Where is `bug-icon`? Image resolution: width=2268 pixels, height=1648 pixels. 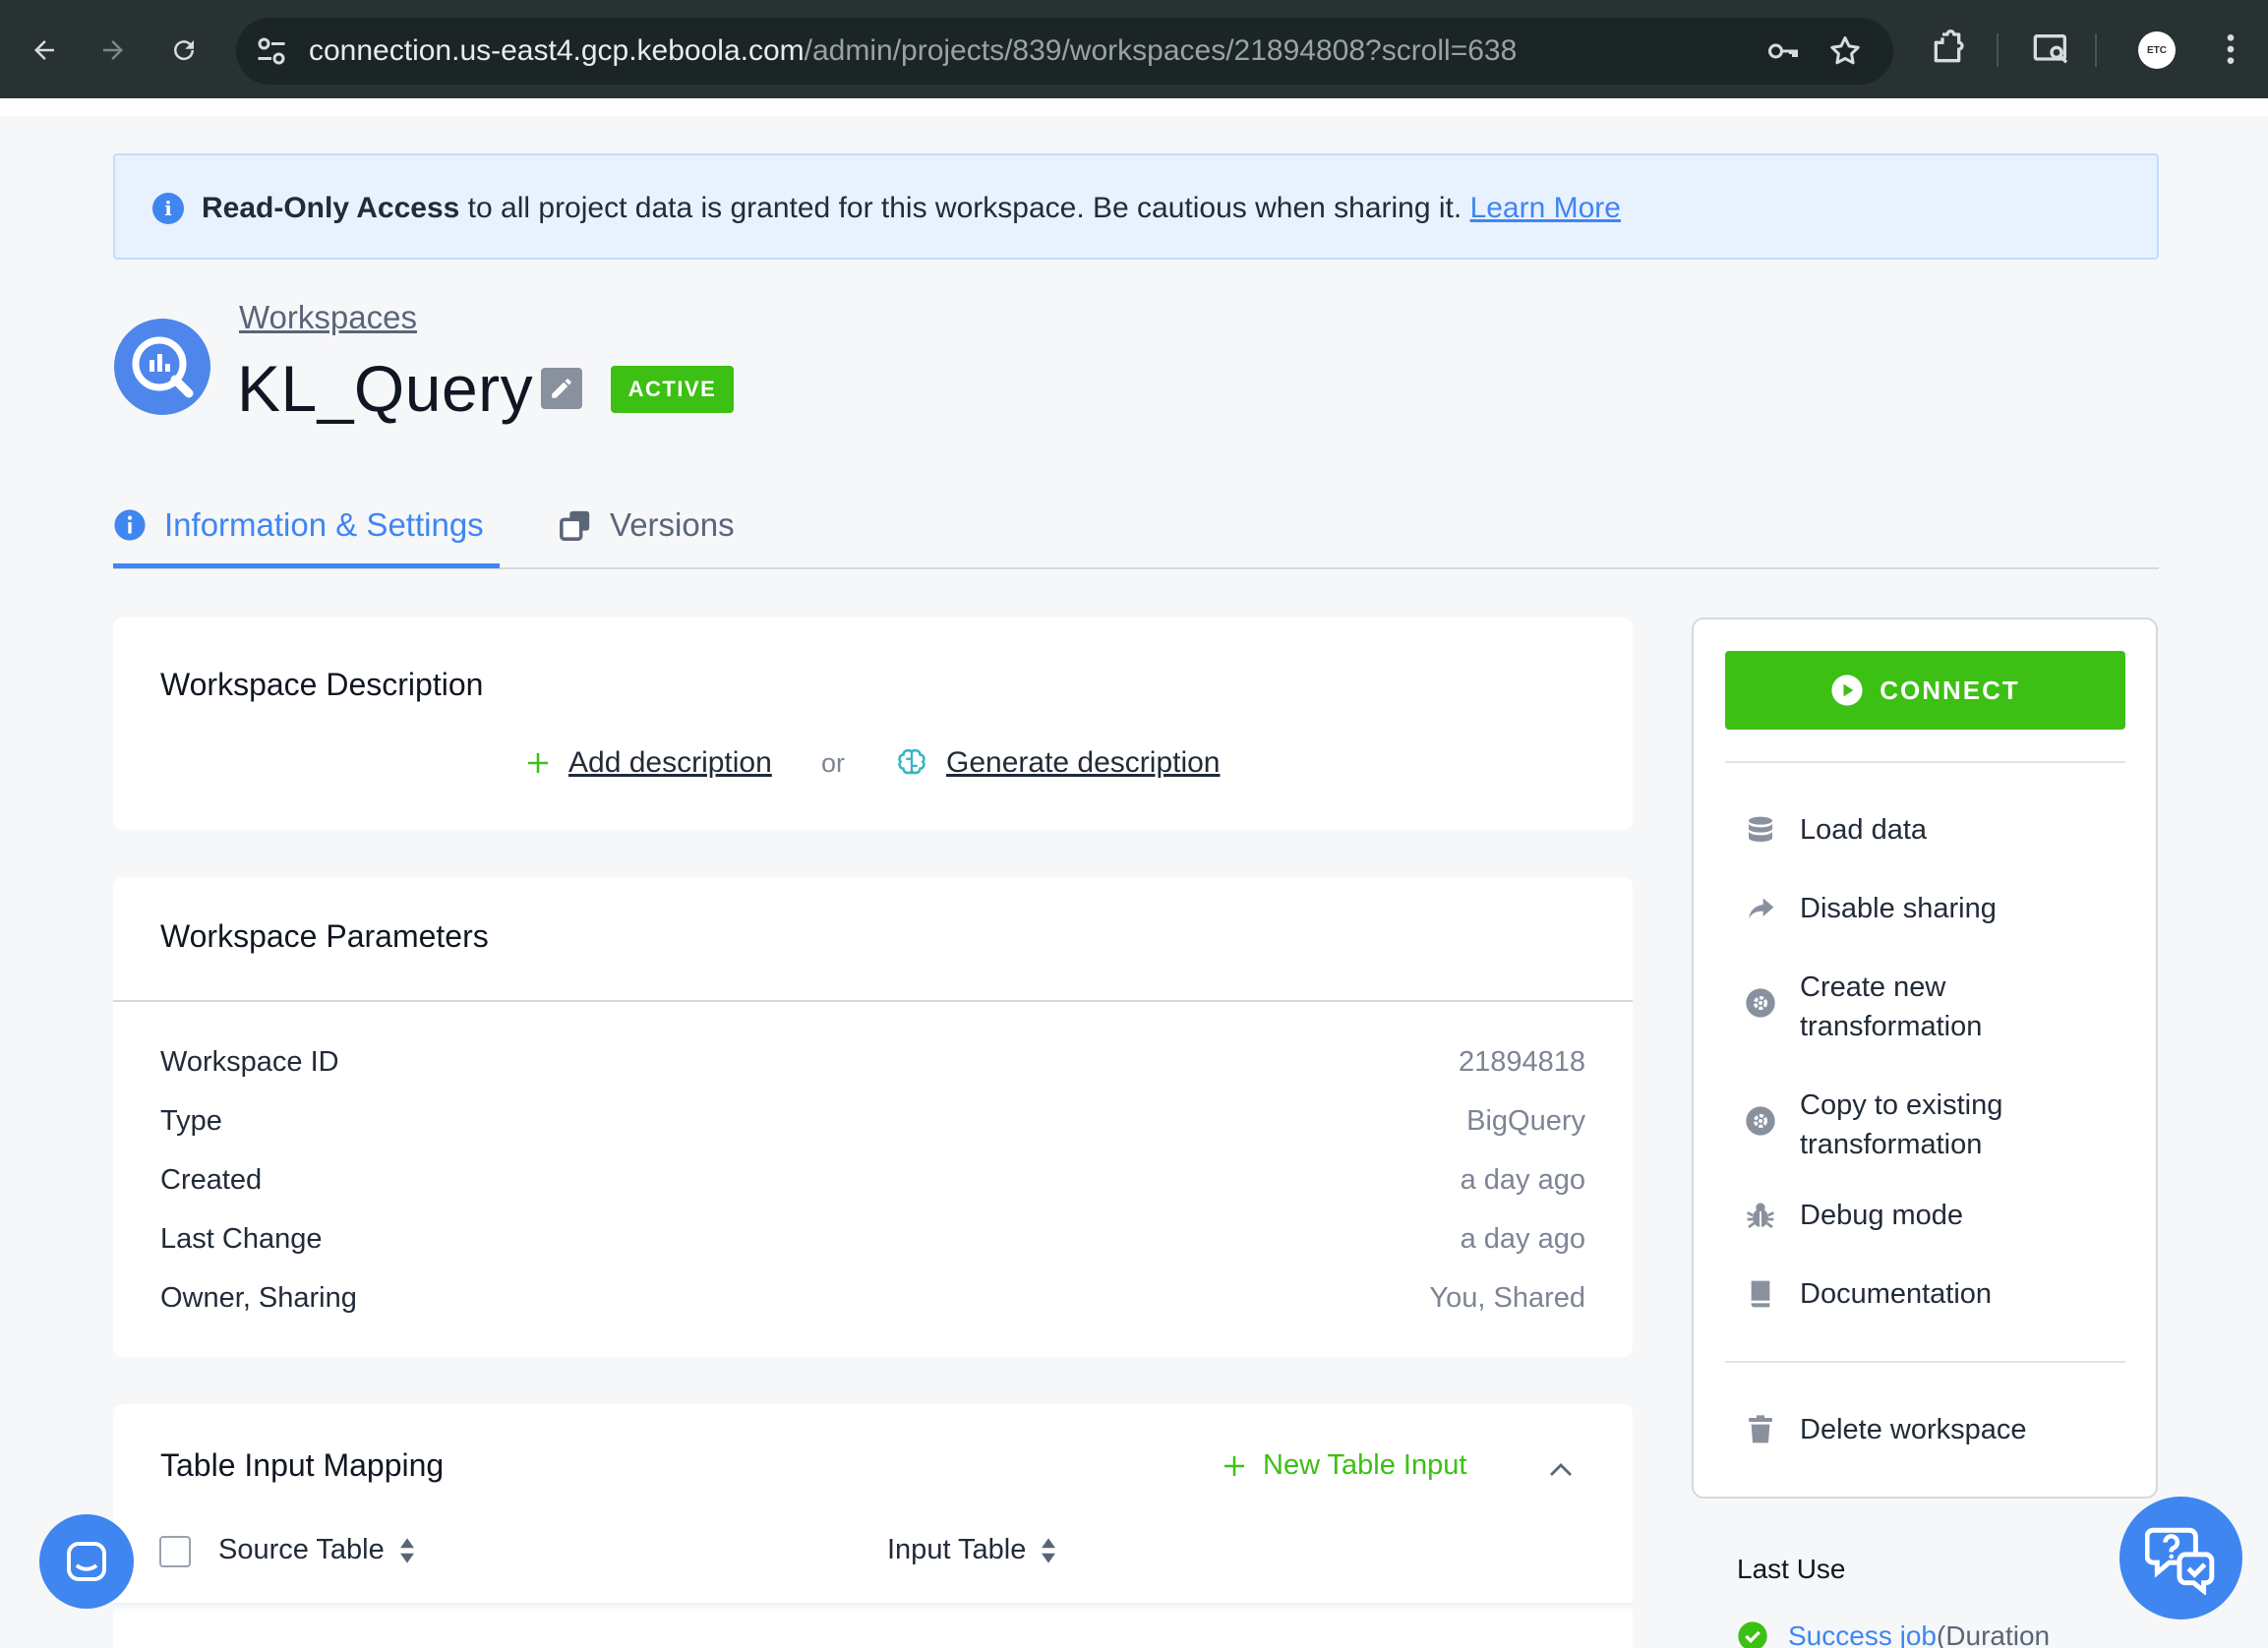 bug-icon is located at coordinates (1760, 1216).